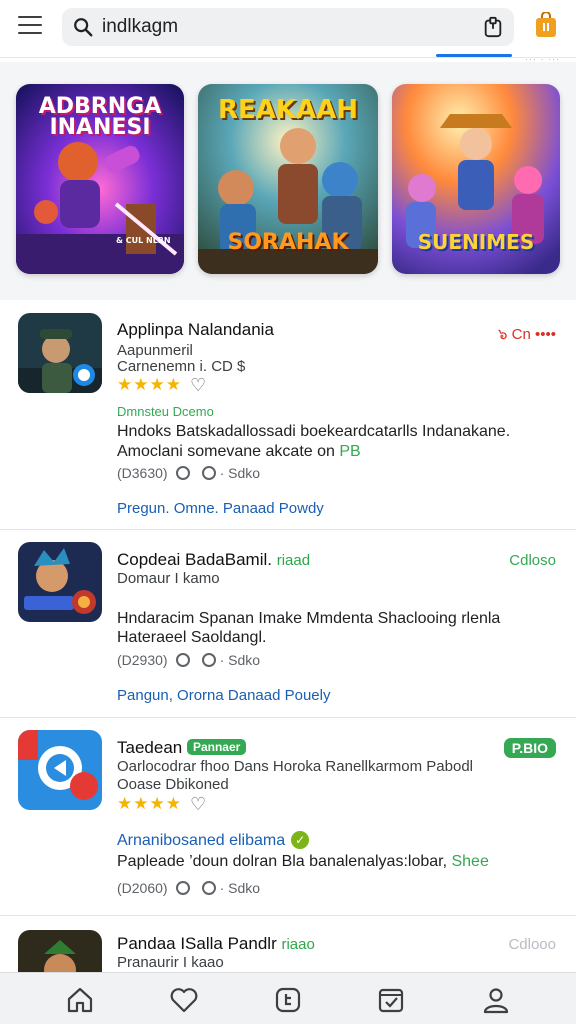  What do you see at coordinates (142, 660) in the screenshot?
I see `app-meta-count: (D2930)` at bounding box center [142, 660].